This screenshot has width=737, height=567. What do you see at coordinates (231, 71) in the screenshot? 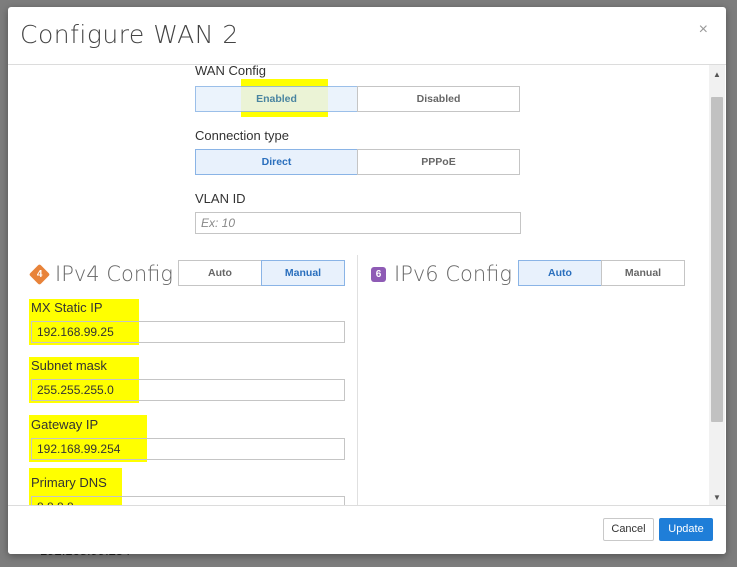
I see `wan-config-label: WAN Config` at bounding box center [231, 71].